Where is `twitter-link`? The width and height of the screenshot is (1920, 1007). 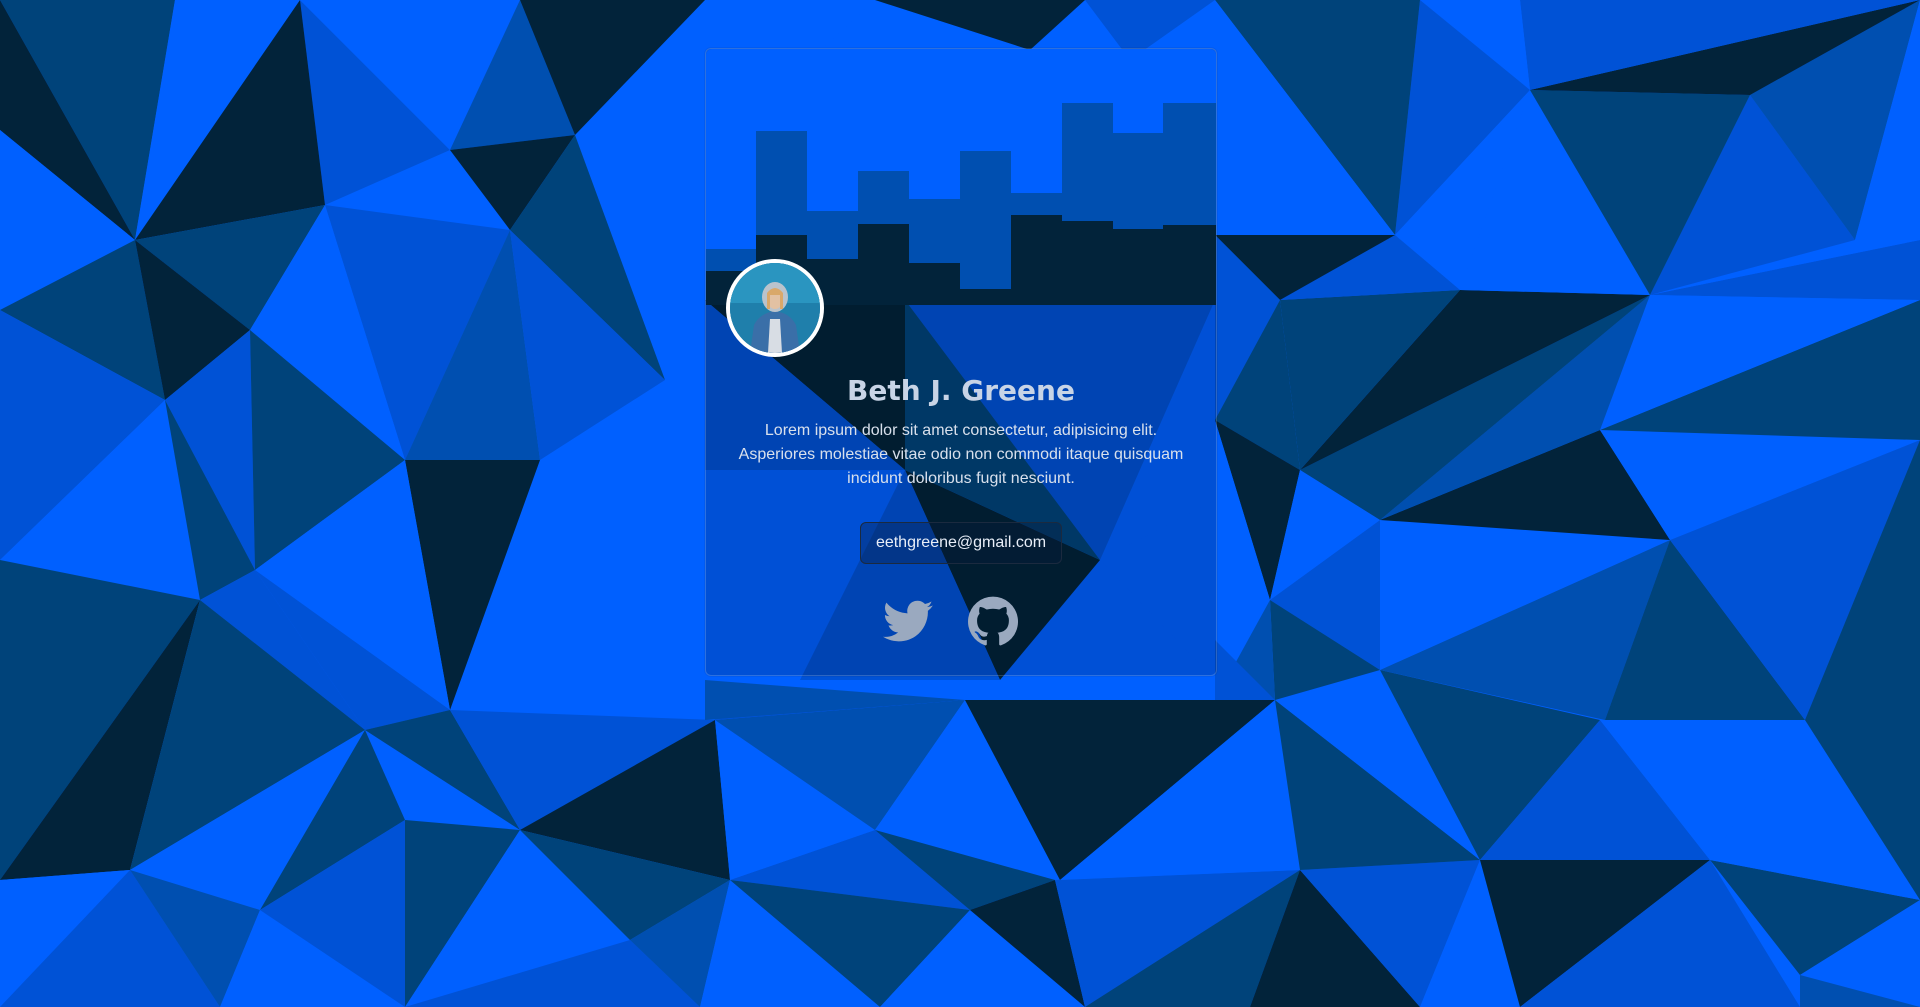
twitter-link is located at coordinates (908, 621).